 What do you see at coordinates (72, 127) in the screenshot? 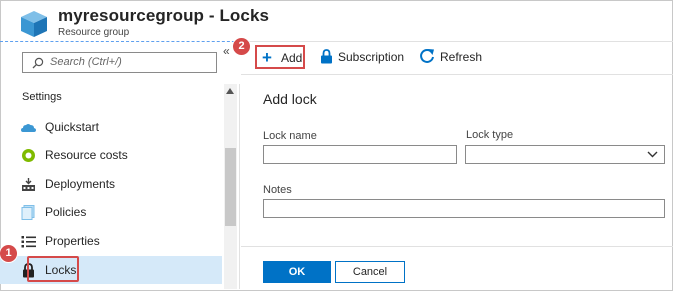
I see `sidebar-item-label: Quickstart` at bounding box center [72, 127].